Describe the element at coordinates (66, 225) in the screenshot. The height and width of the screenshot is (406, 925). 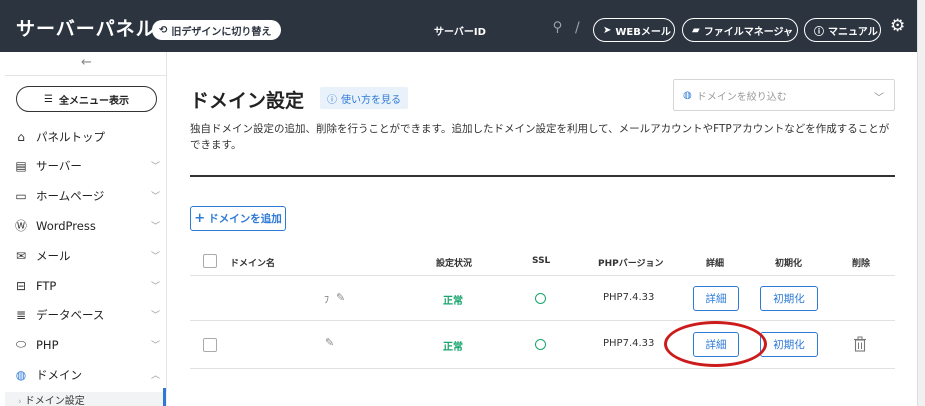
I see `sidebar-item-label: WordPress` at that location.